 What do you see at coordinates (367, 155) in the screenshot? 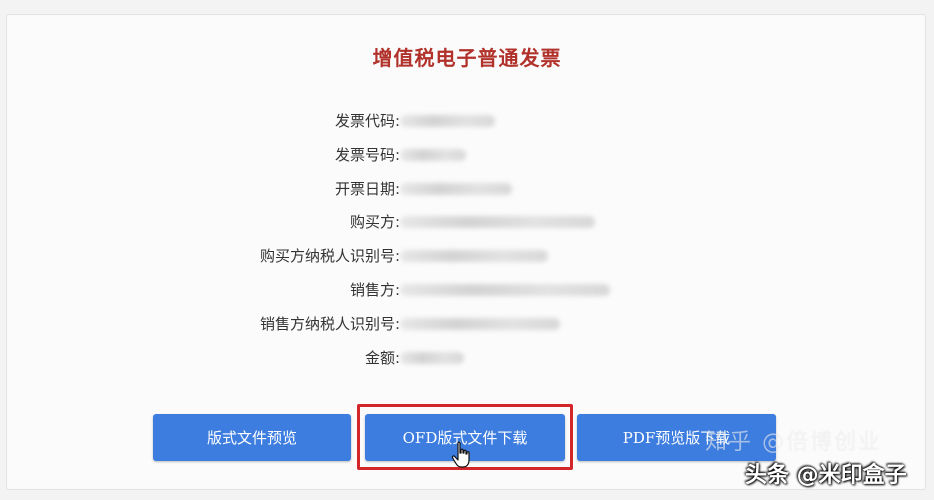
I see `field-label: 发票号码:` at bounding box center [367, 155].